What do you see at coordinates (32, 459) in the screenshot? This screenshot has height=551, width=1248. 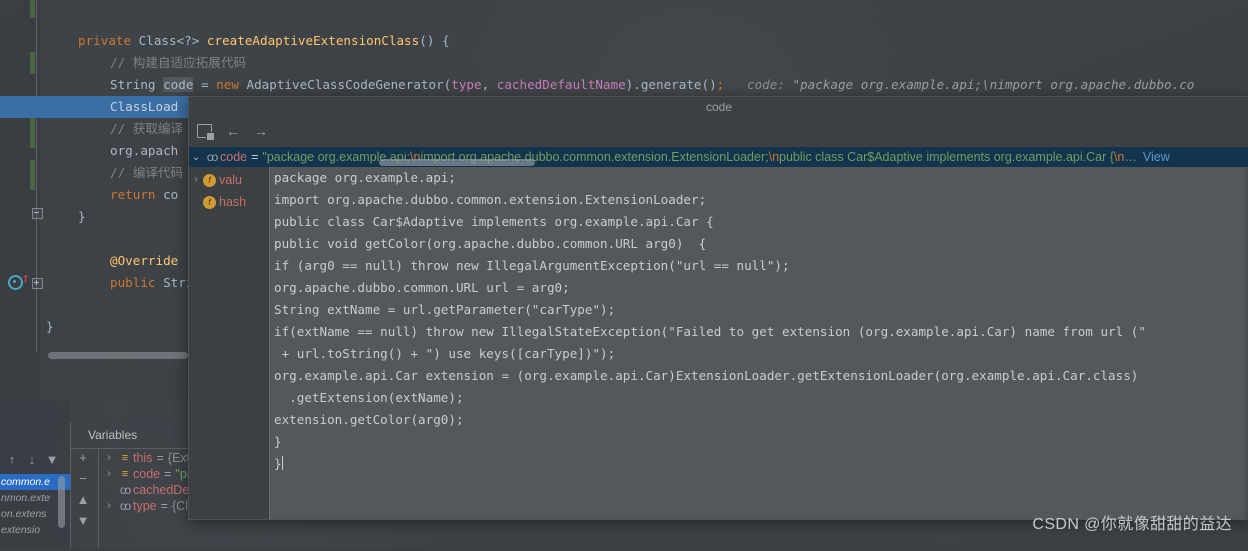 I see `frame-down-icon: ↓` at bounding box center [32, 459].